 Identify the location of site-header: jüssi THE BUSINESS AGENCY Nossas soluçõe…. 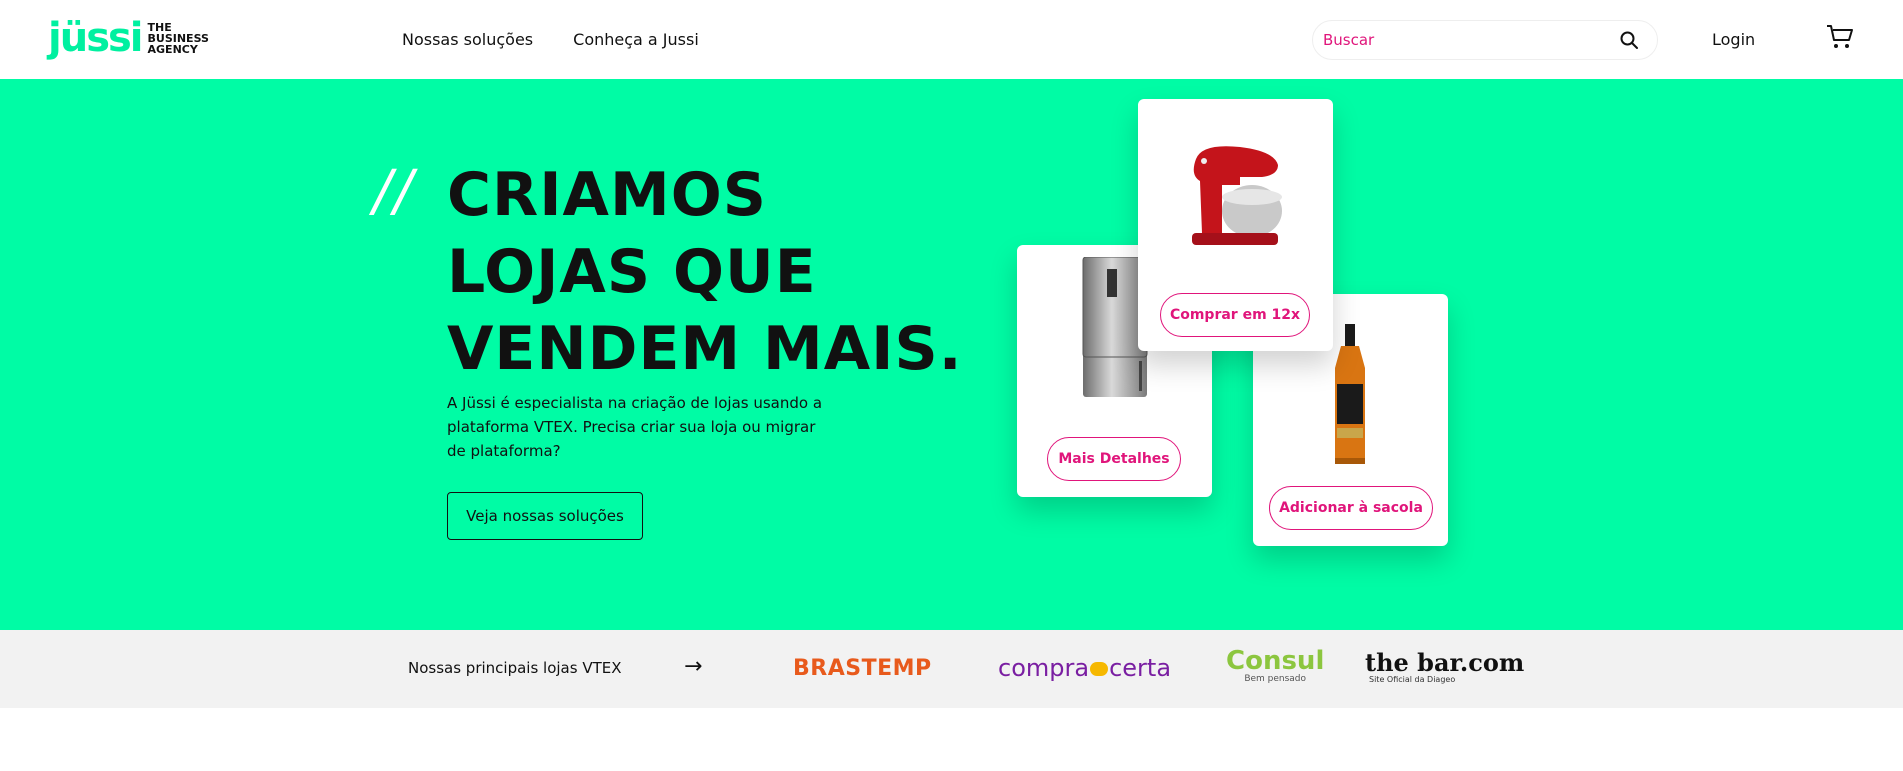
(951, 39).